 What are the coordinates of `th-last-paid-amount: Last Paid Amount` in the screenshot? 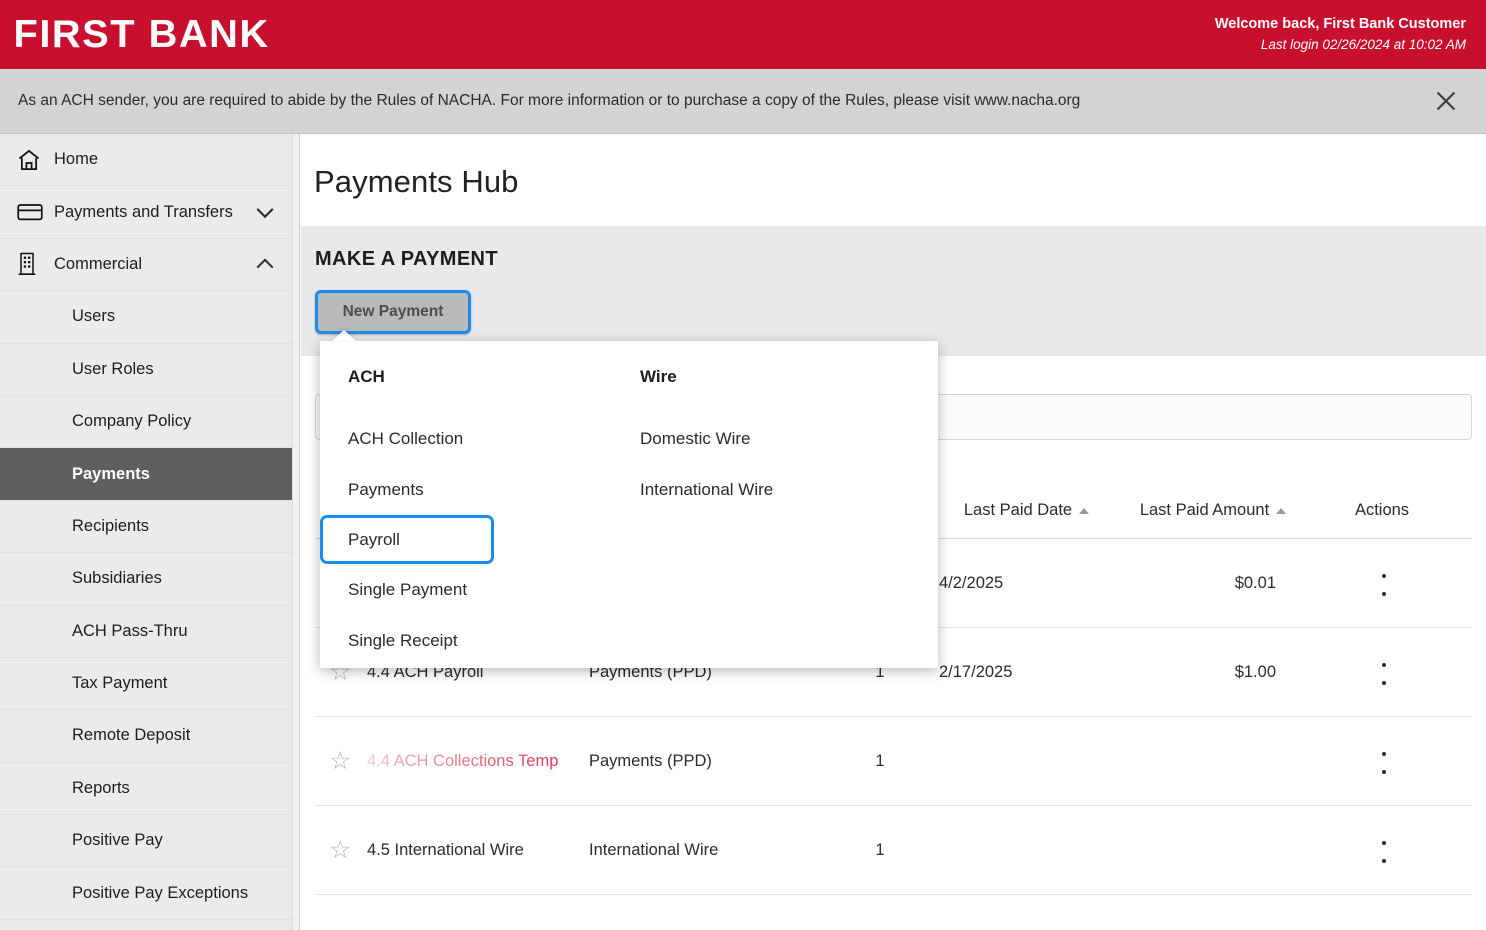 It's located at (1213, 510).